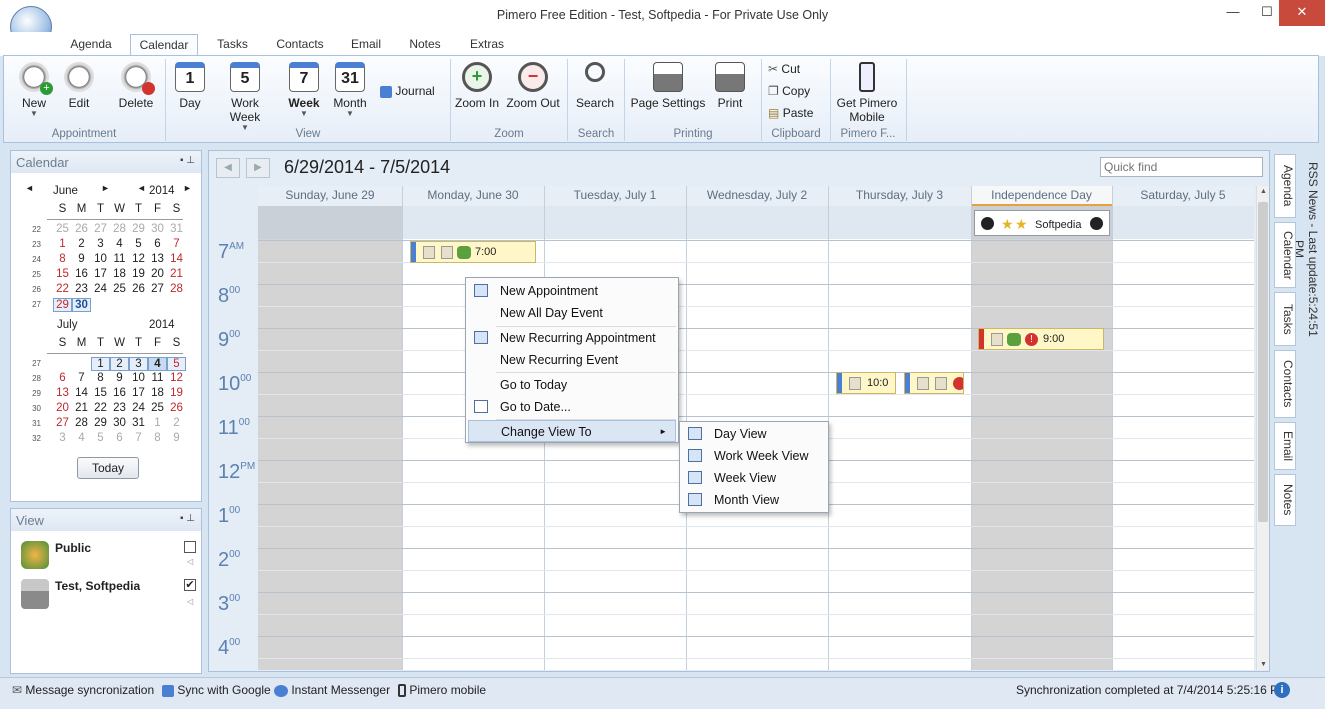  Describe the element at coordinates (425, 45) in the screenshot. I see `tab-notes: Notes` at that location.